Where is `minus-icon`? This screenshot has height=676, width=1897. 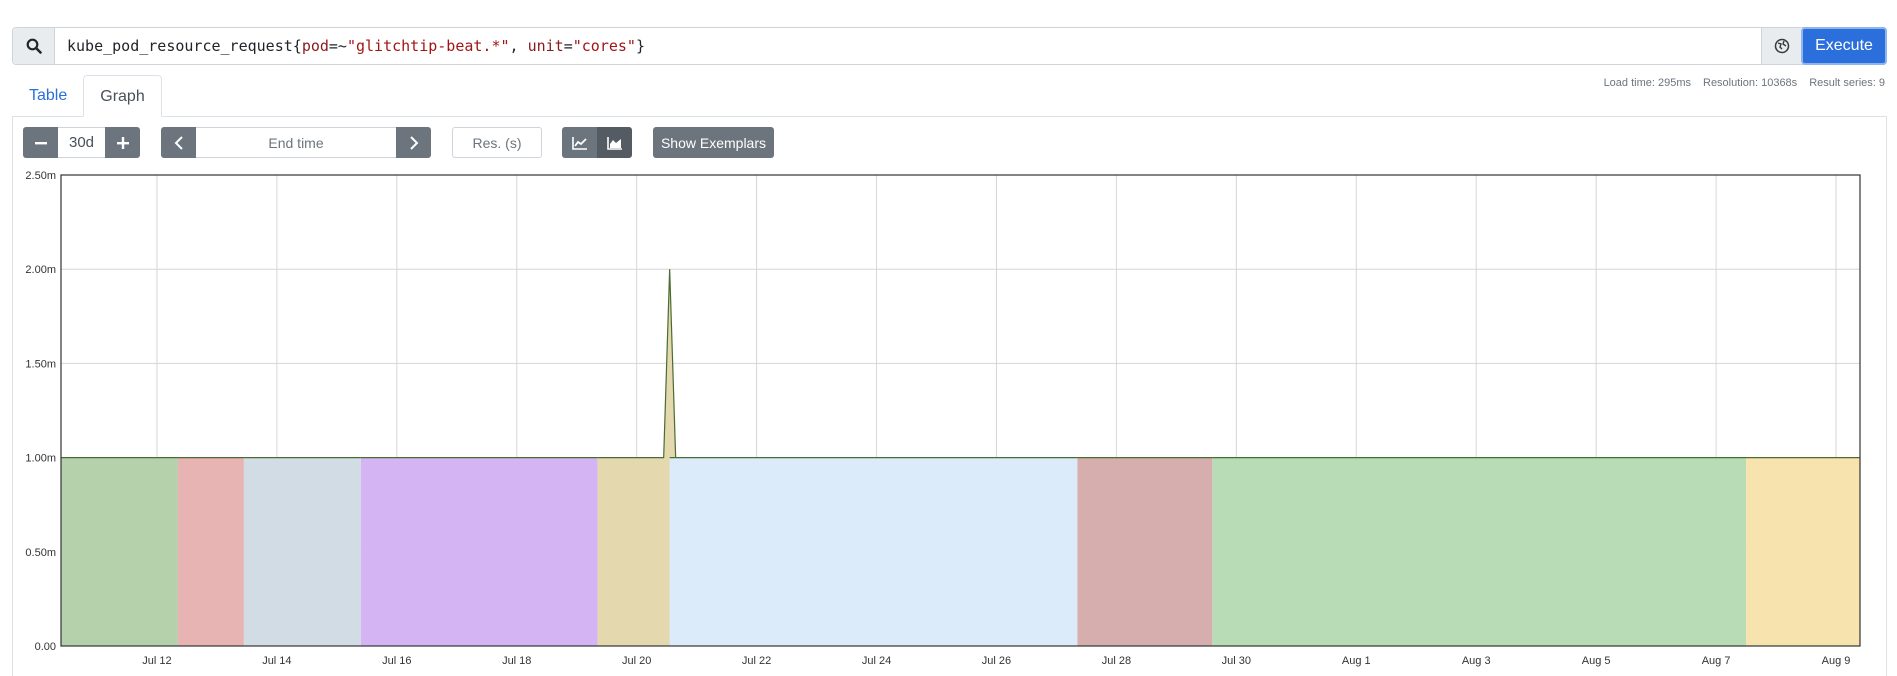 minus-icon is located at coordinates (40, 142).